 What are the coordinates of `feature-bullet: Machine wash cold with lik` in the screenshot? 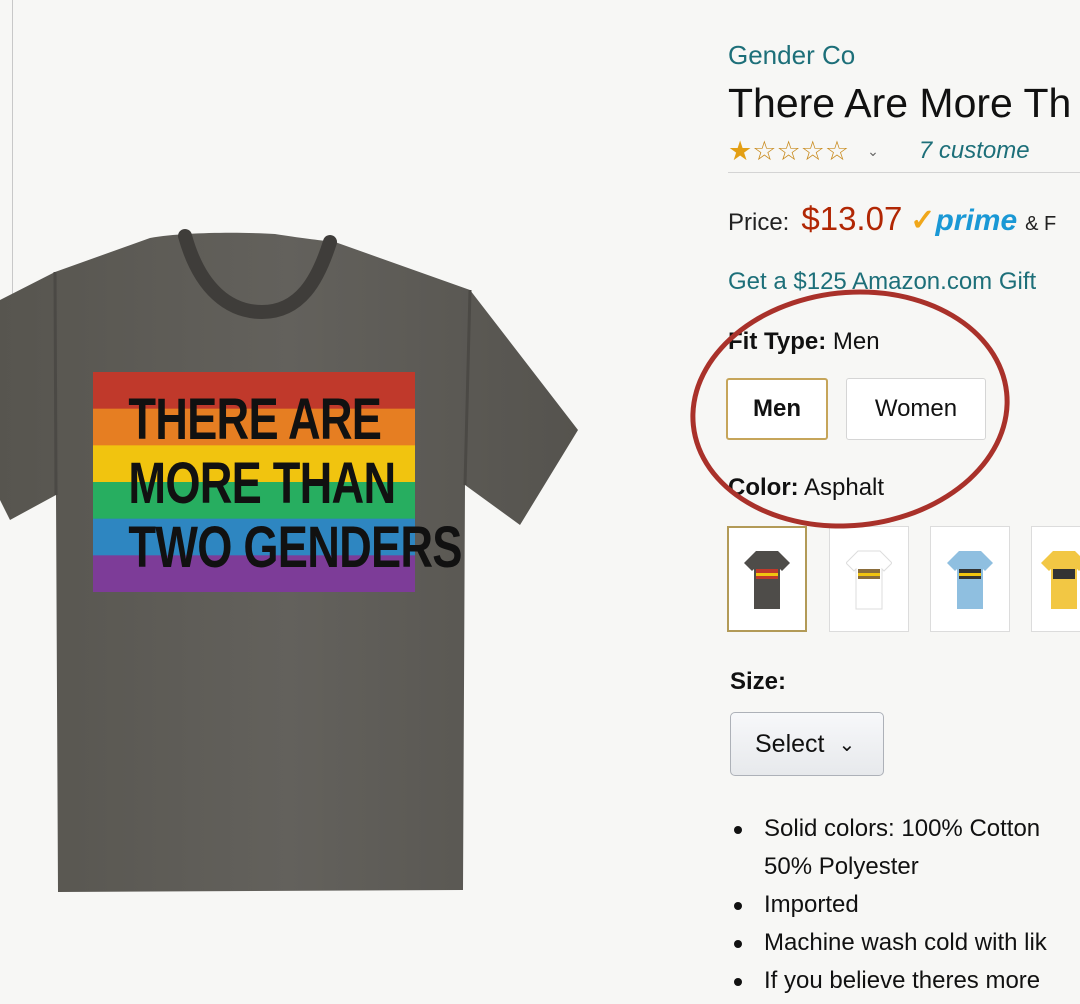 It's located at (907, 943).